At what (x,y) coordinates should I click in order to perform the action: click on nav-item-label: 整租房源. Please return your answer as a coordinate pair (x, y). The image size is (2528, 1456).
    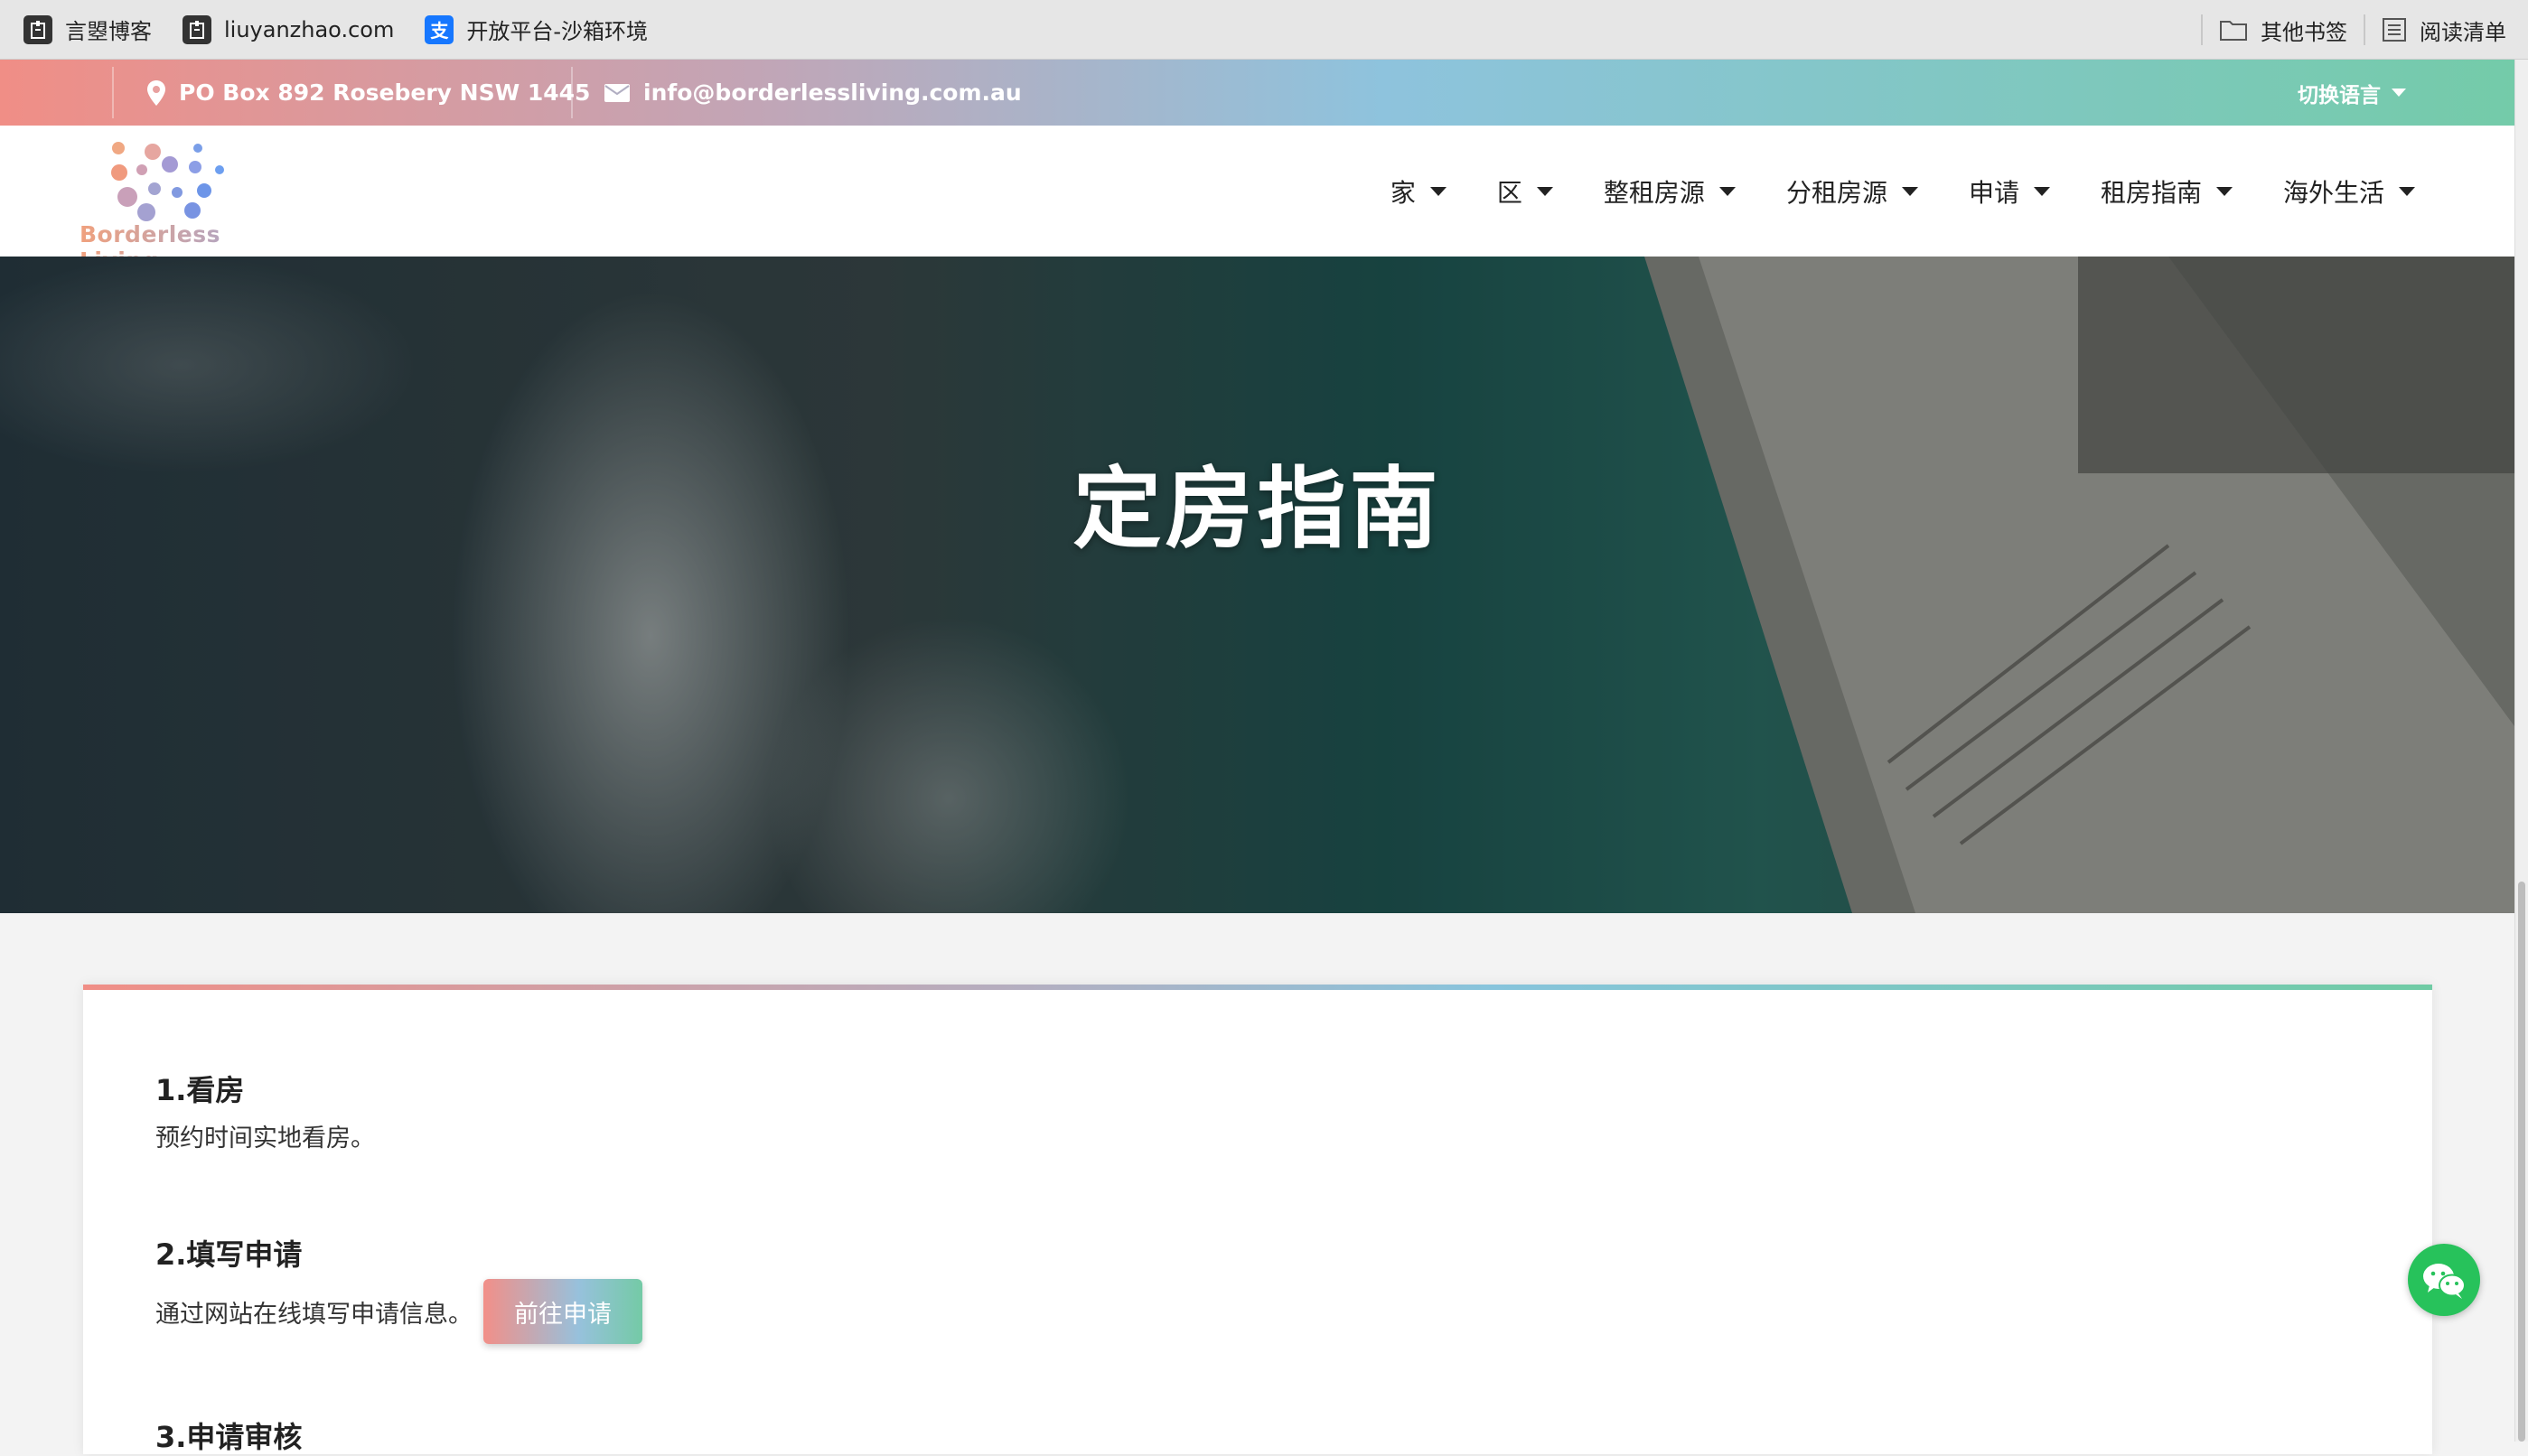
    Looking at the image, I should click on (1654, 192).